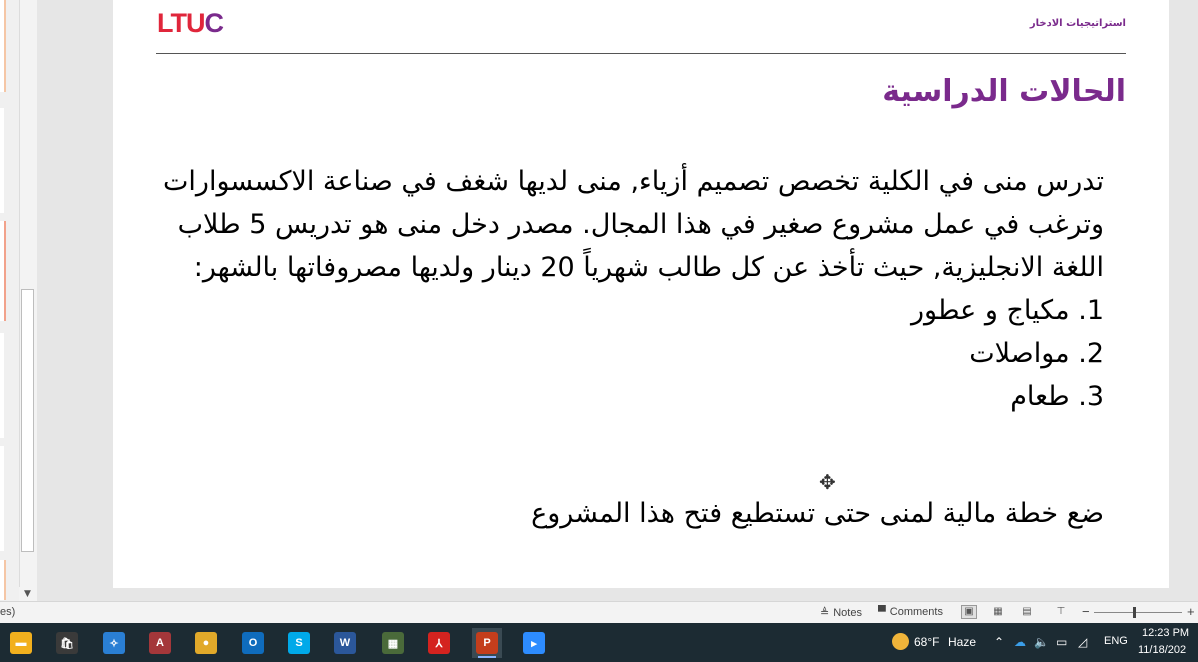  I want to click on word-icon: W, so click(345, 643).